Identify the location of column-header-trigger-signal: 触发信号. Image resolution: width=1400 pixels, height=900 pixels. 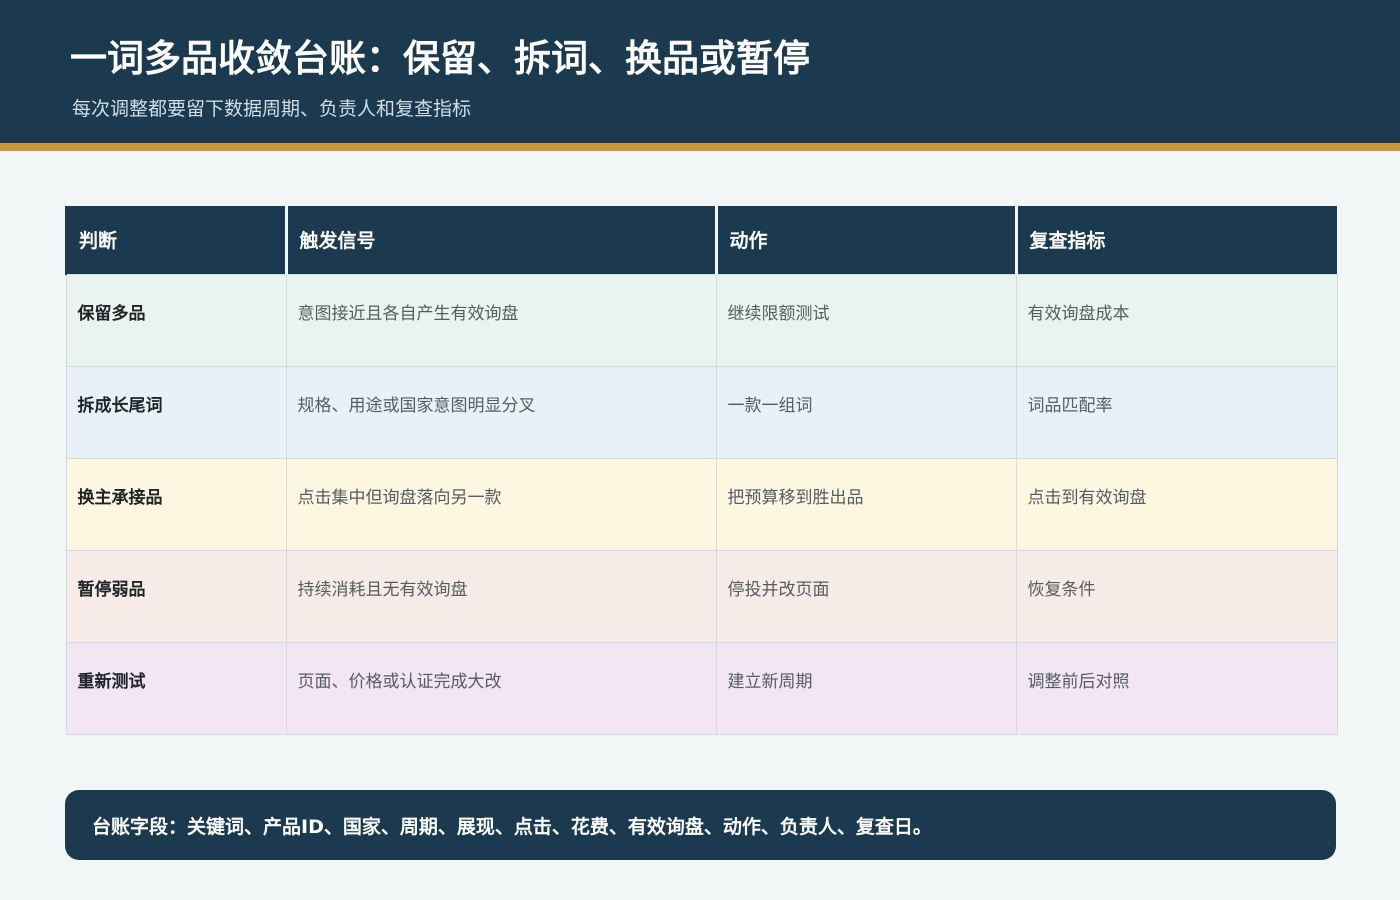
(500, 240).